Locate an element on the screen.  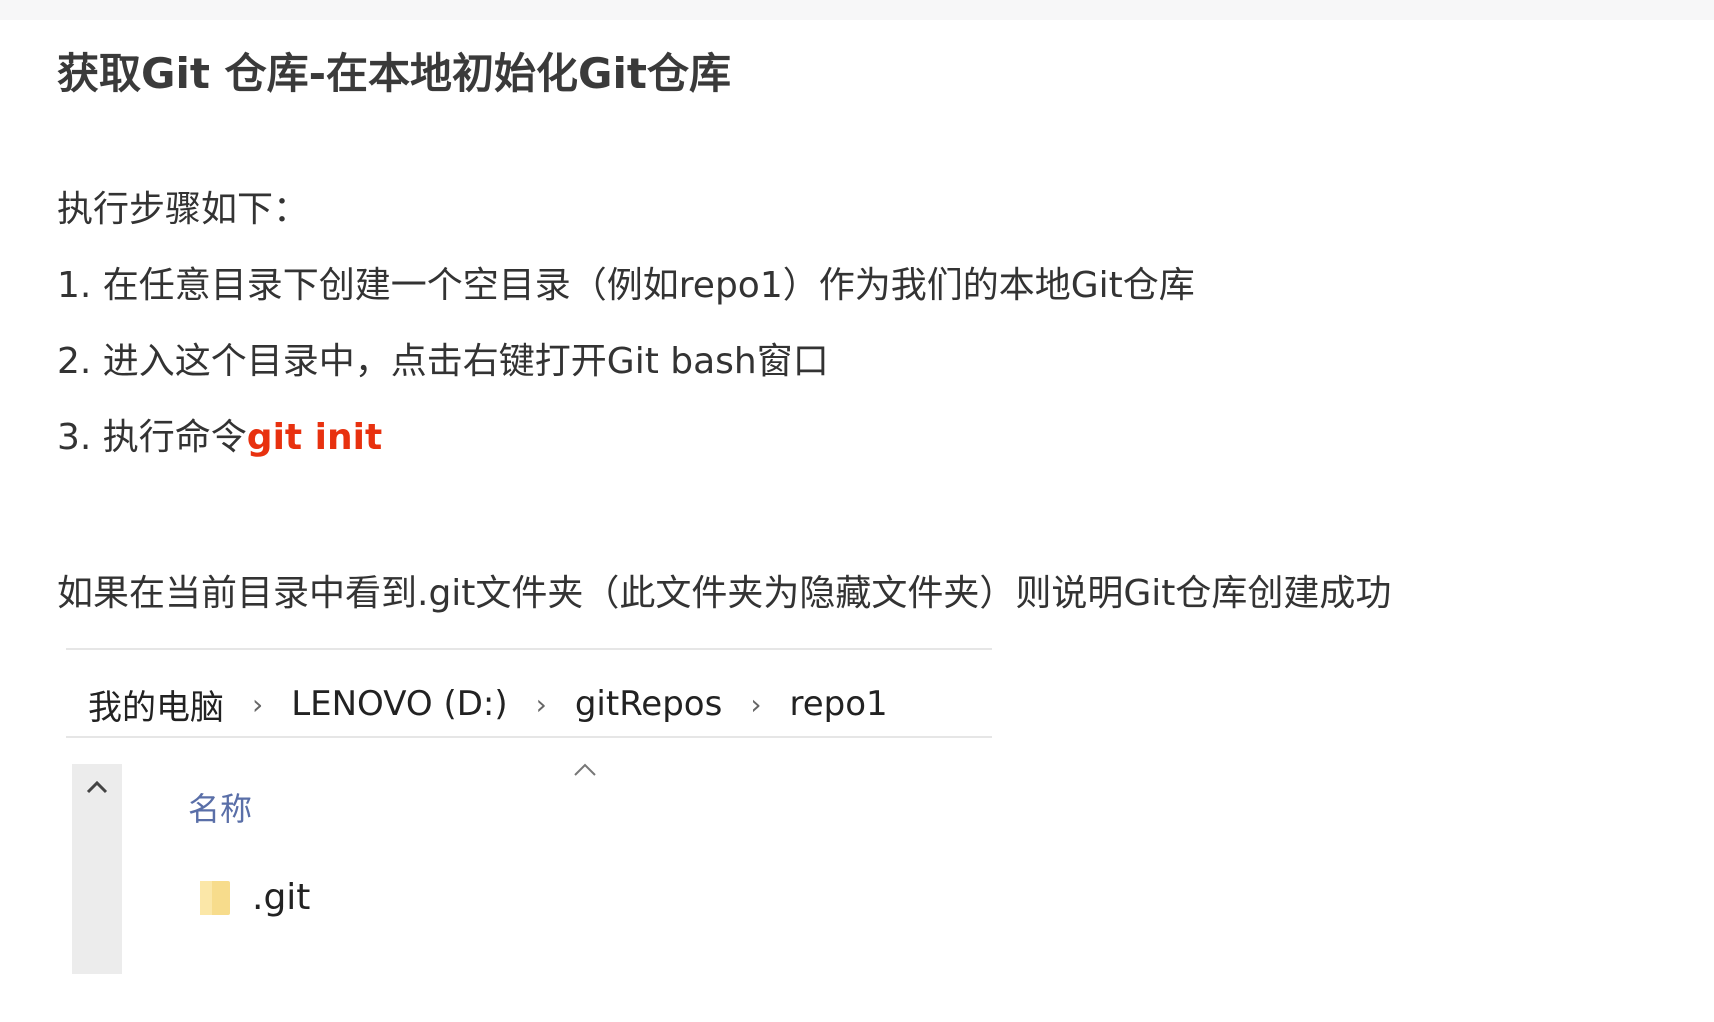
breadcrumb-gitrepos: gitRepos is located at coordinates (648, 704).